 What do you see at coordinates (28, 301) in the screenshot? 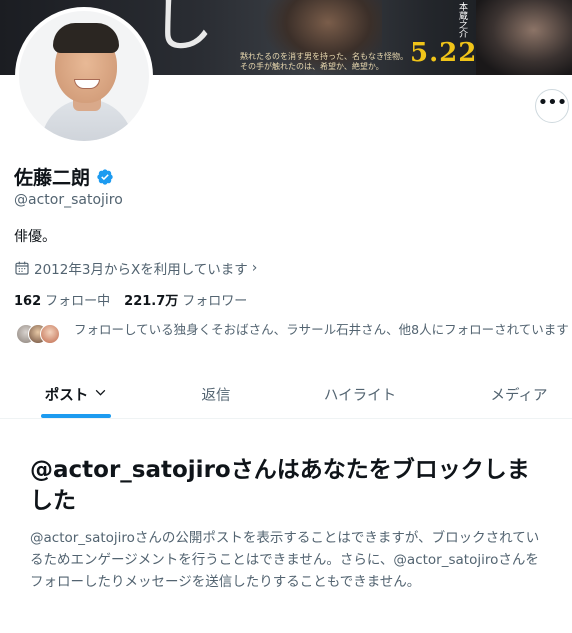
I see `following-count: 162` at bounding box center [28, 301].